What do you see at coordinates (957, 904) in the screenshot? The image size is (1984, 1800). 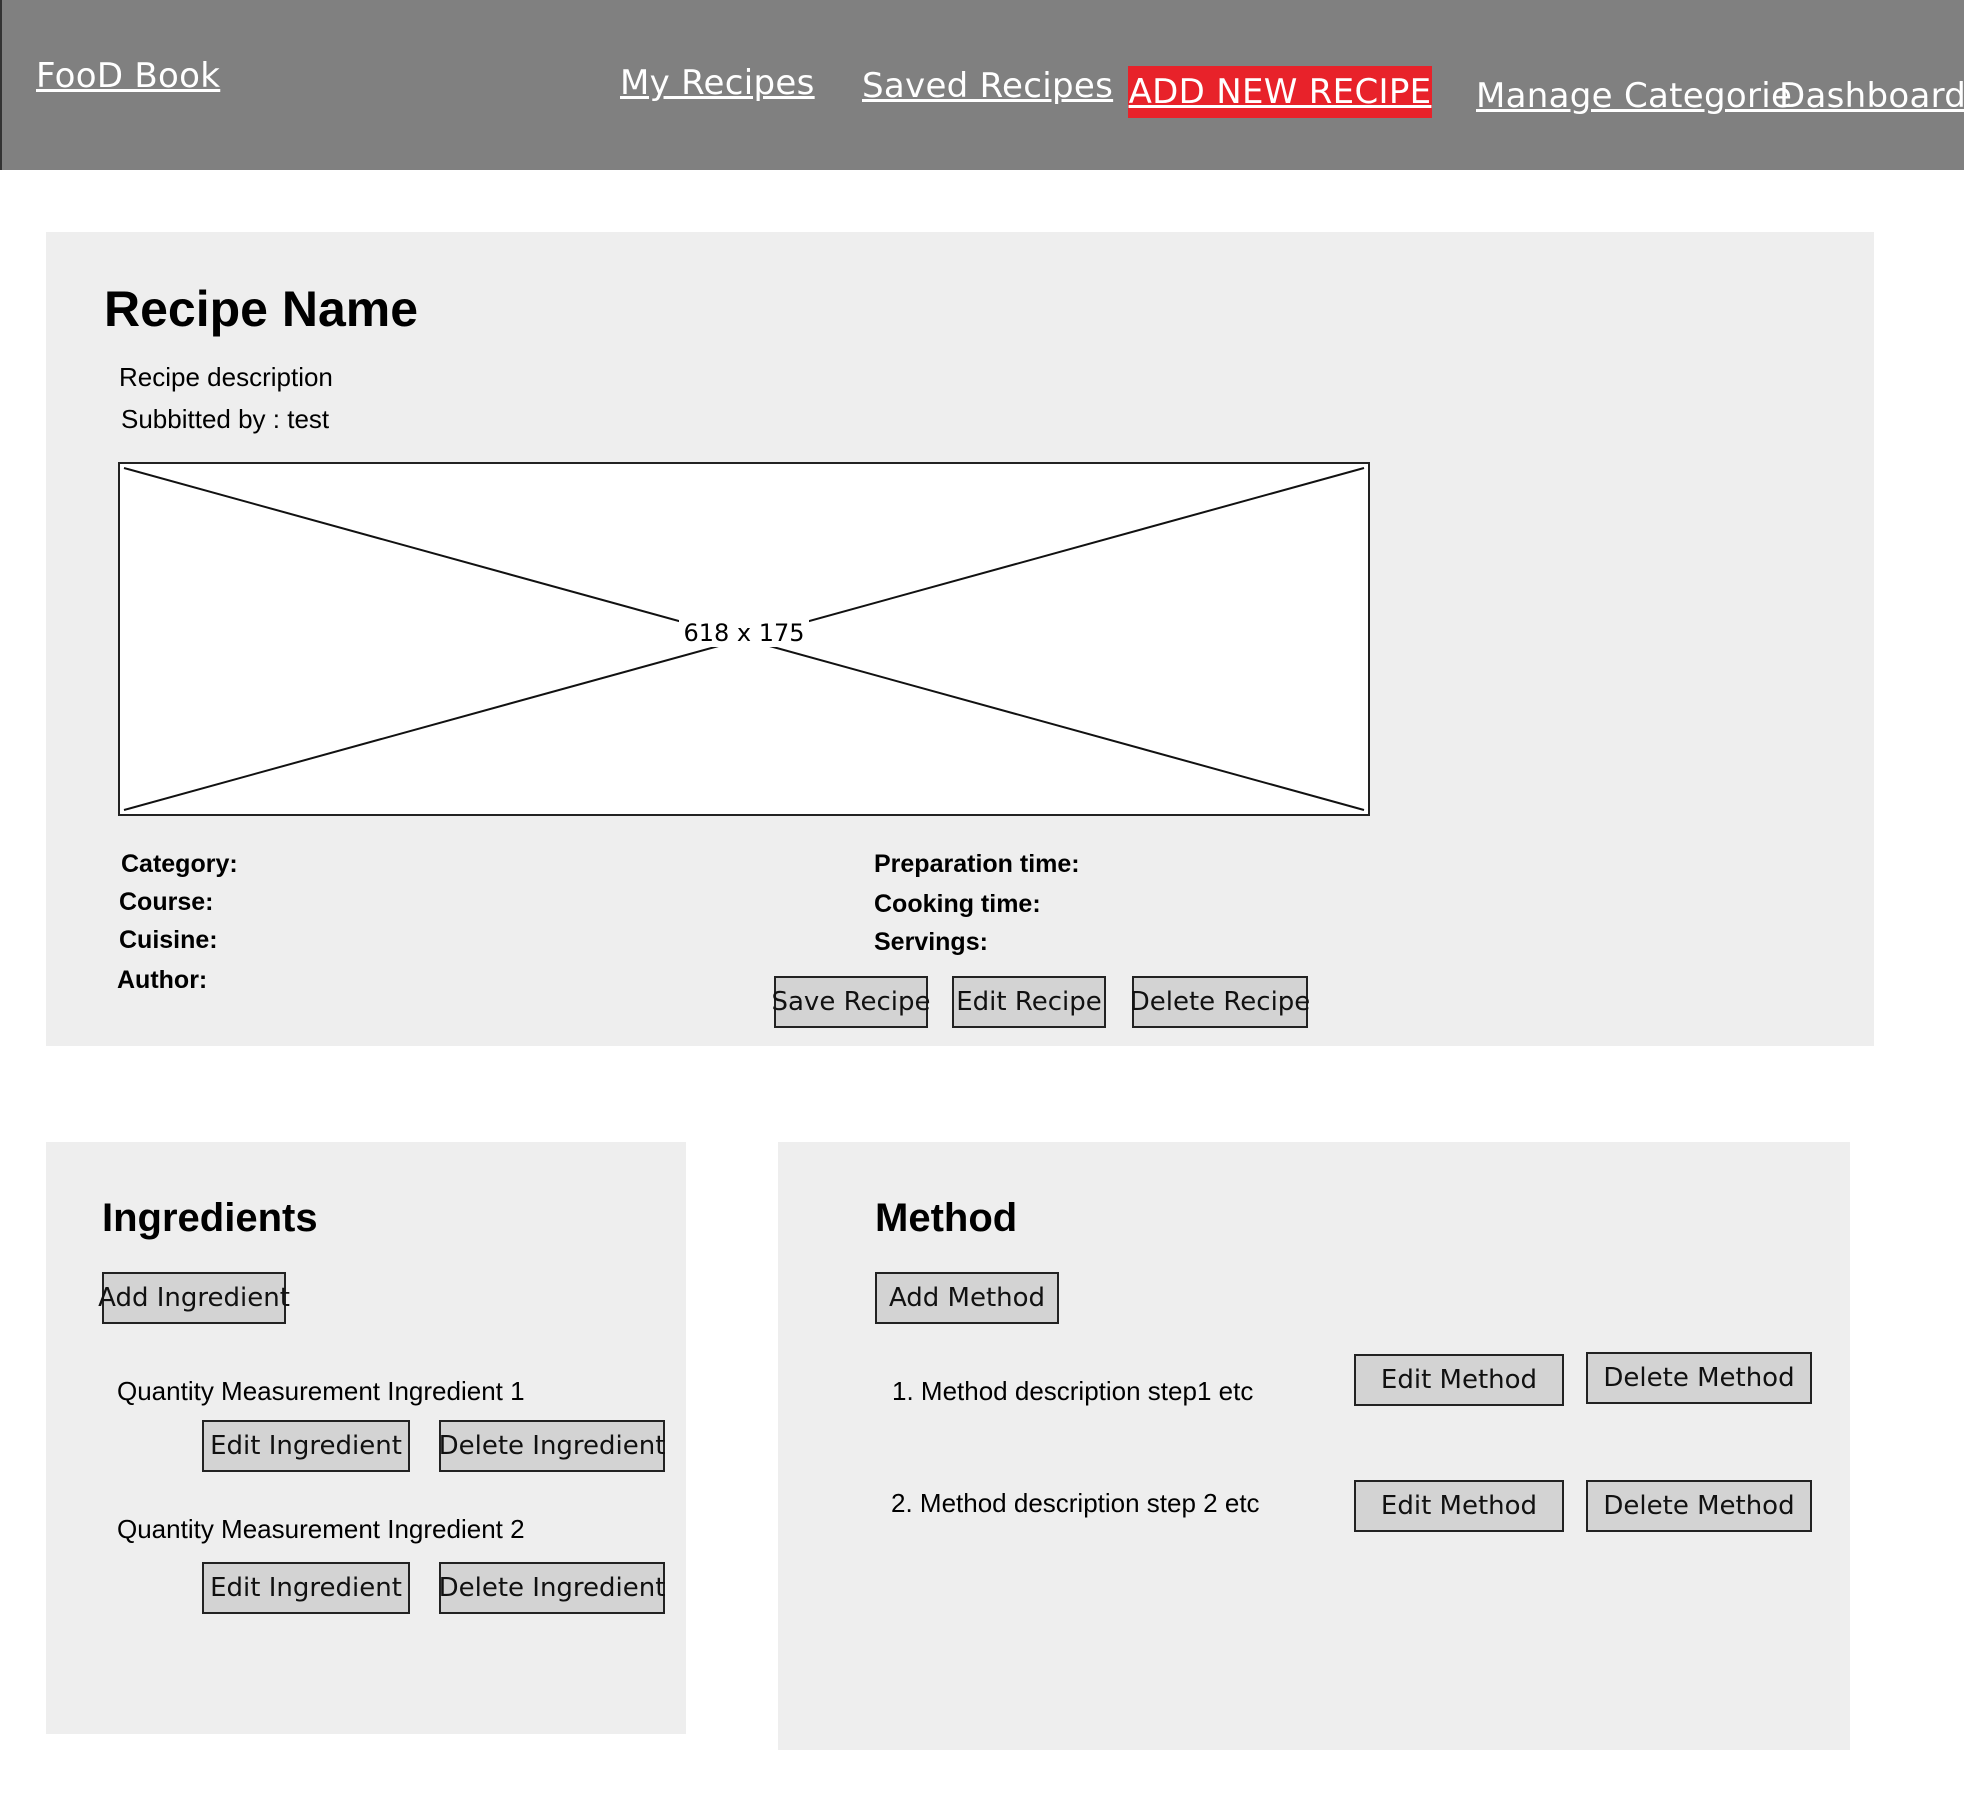 I see `cook-time-label: Cooking time:` at bounding box center [957, 904].